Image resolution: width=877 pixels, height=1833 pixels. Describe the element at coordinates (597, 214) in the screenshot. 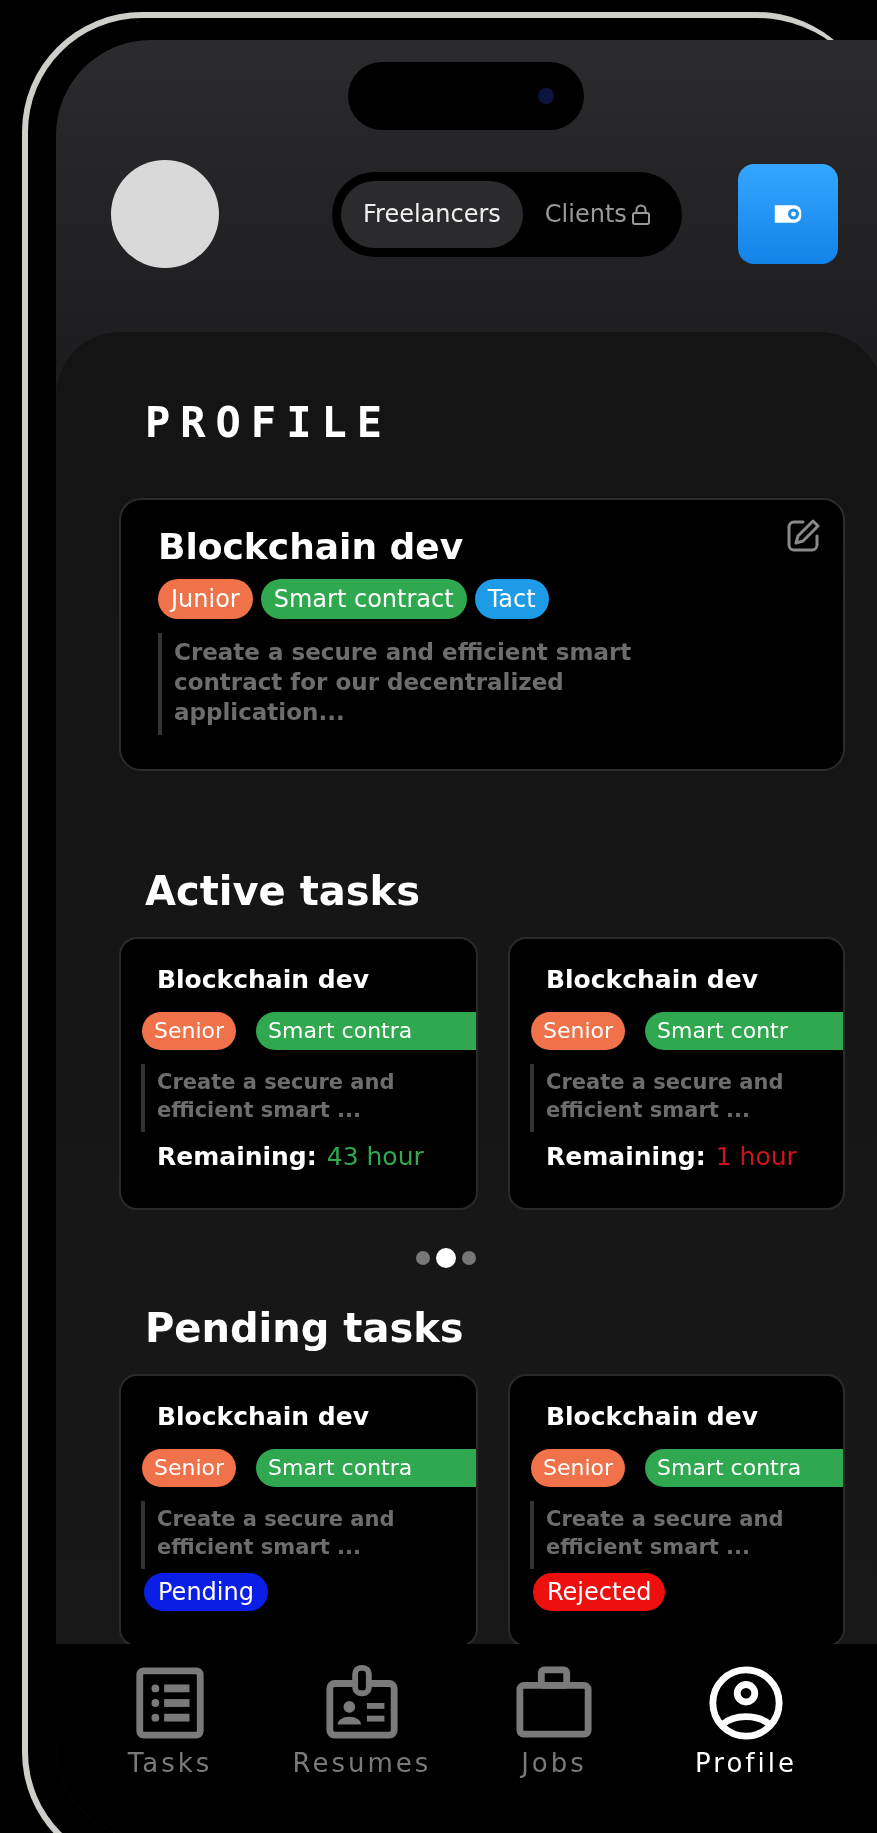

I see `segment-tab: Clients` at that location.